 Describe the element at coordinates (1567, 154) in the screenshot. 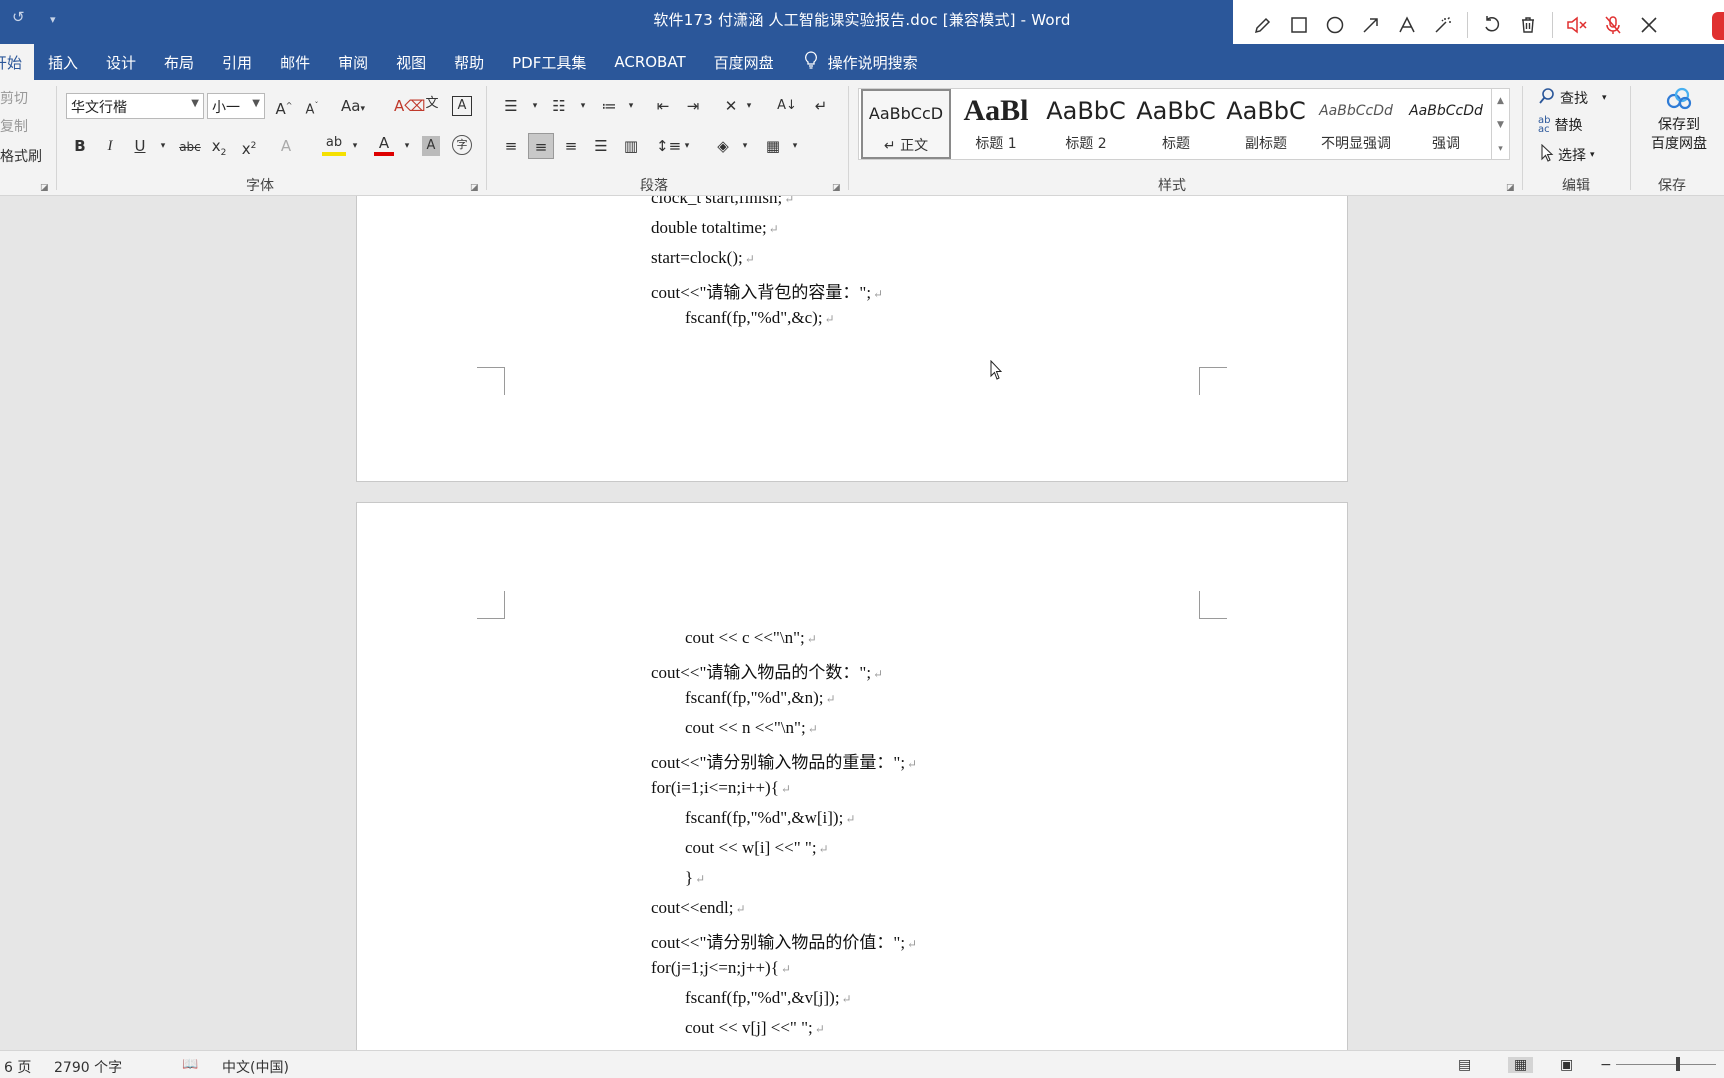

I see `select-button: 选择 ▾` at that location.